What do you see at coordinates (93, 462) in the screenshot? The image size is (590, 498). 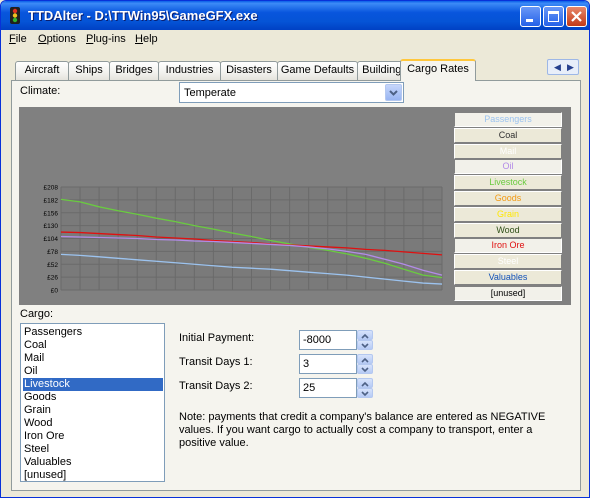 I see `list-item: Valuables` at bounding box center [93, 462].